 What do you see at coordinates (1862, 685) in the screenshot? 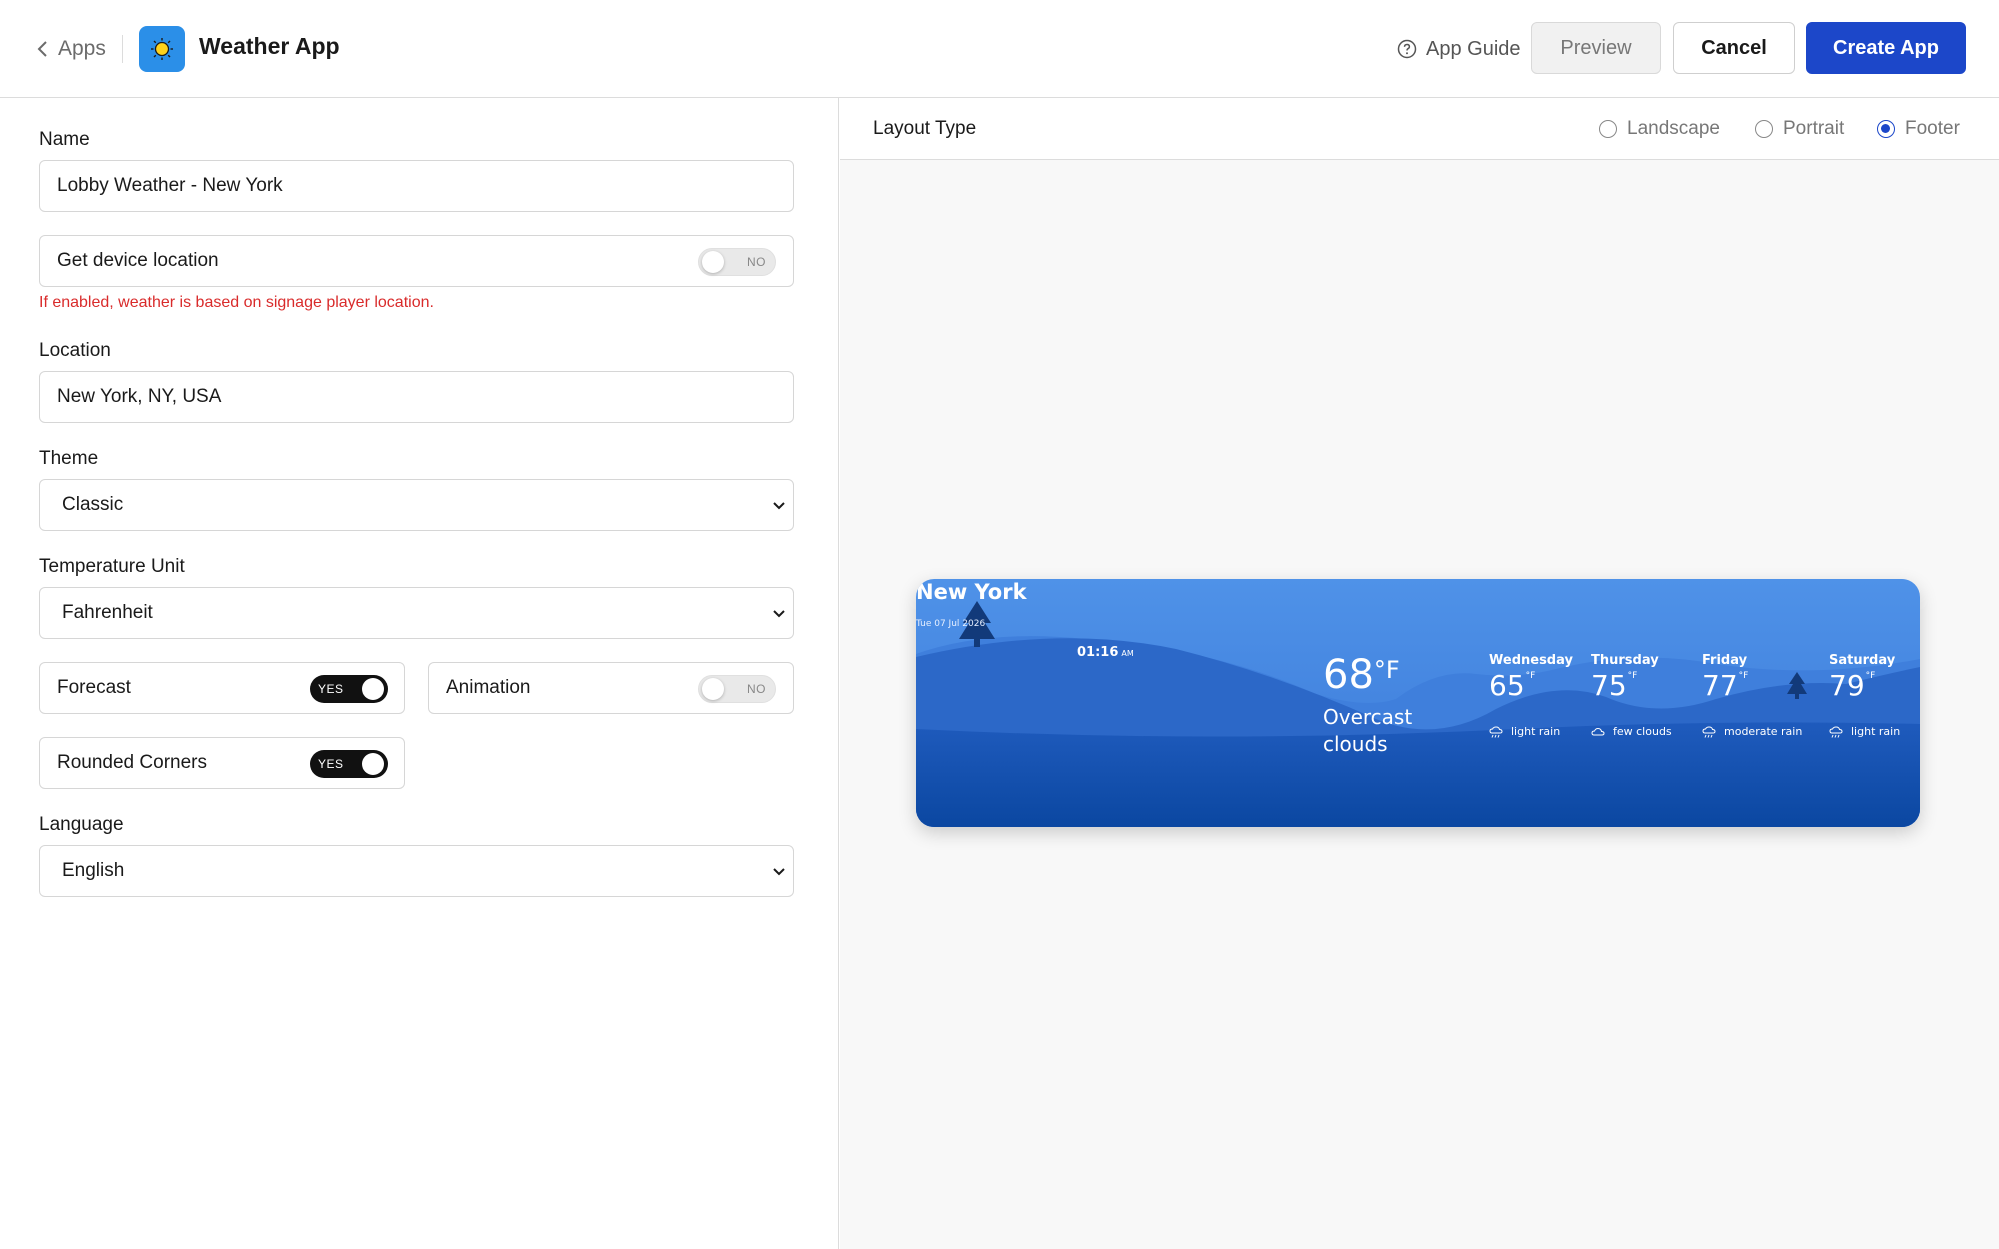
I see `forecast-temp: 79°F` at bounding box center [1862, 685].